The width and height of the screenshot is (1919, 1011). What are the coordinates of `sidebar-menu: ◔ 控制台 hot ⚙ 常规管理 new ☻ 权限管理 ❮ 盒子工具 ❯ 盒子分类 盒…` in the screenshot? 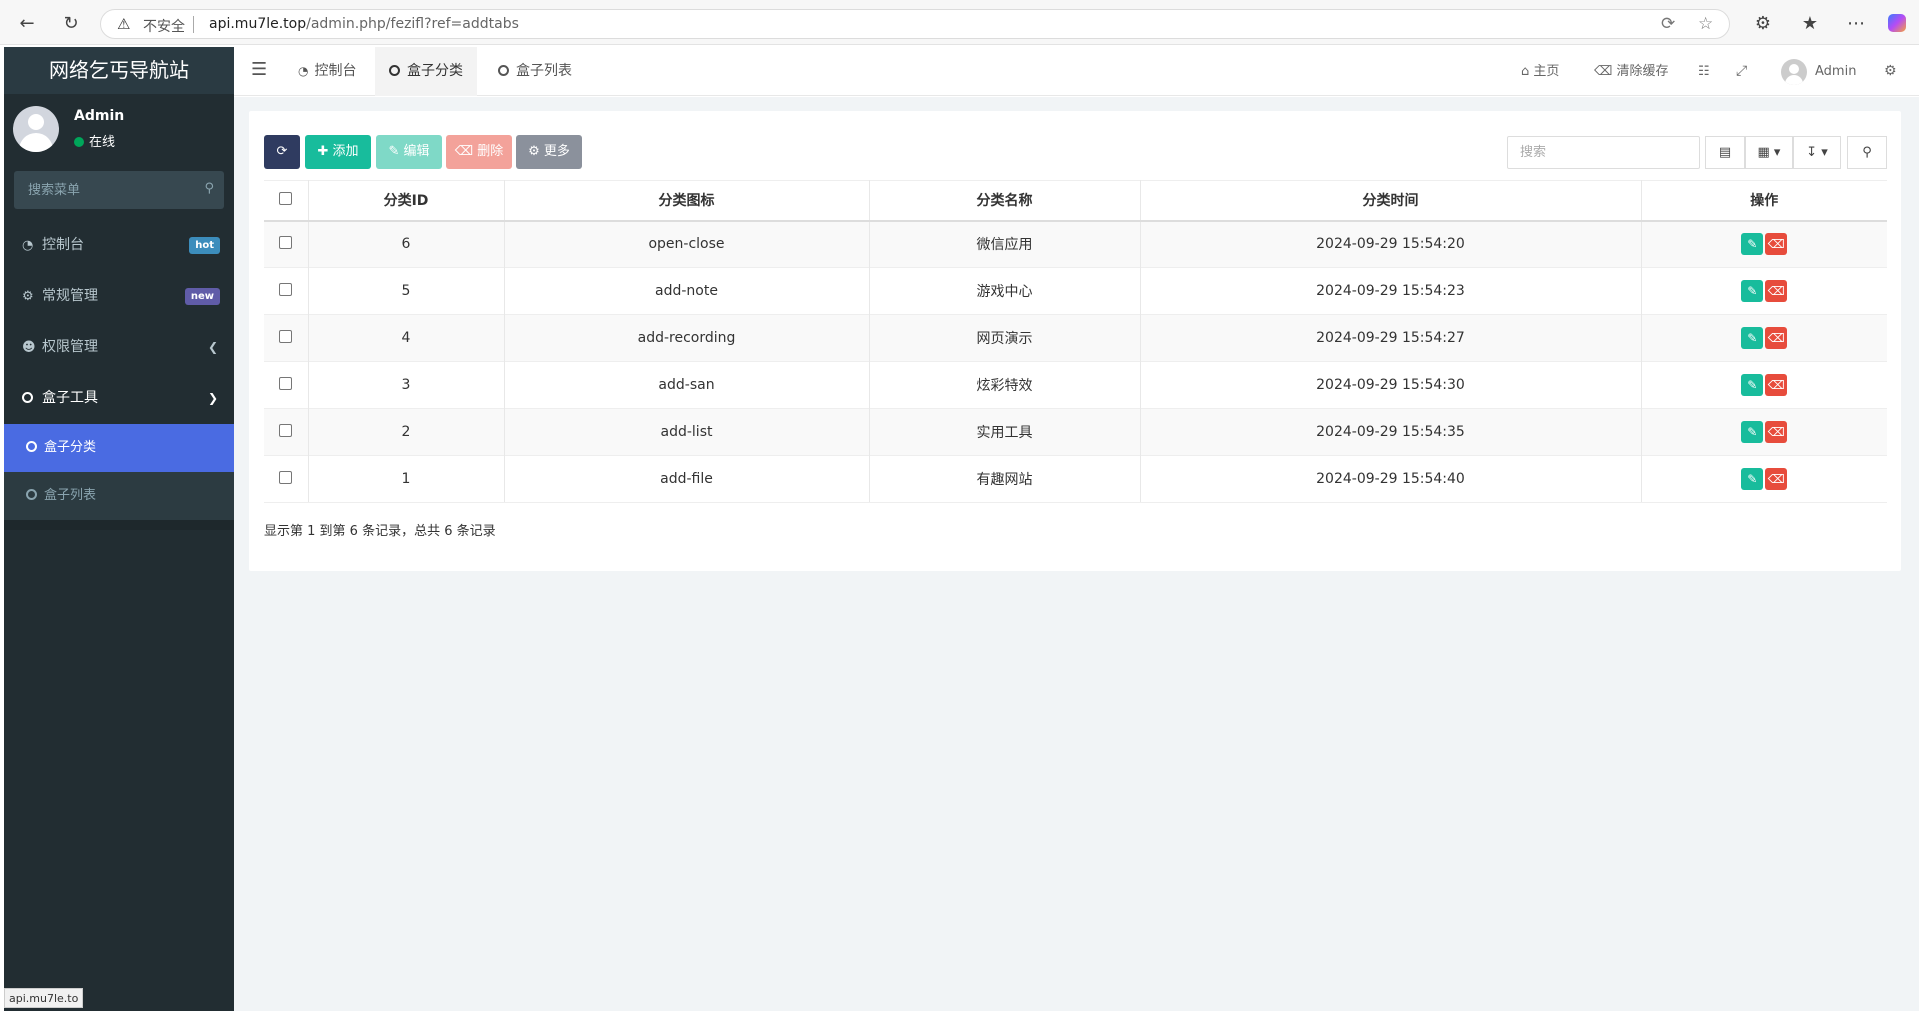 It's located at (119, 375).